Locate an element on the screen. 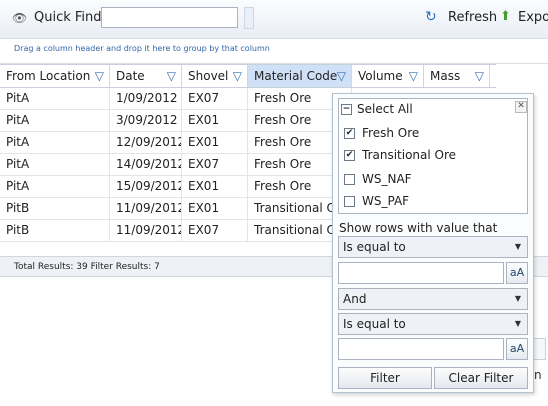 The width and height of the screenshot is (548, 406). column-header-label: Shovel is located at coordinates (208, 76).